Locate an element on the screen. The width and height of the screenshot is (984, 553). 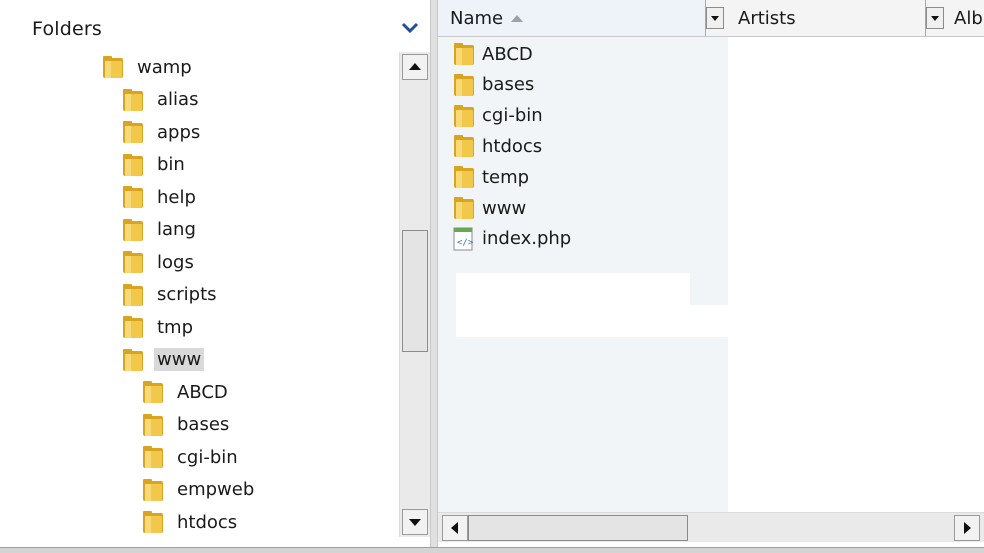
tree-item-empweb: empweb is located at coordinates (199, 490).